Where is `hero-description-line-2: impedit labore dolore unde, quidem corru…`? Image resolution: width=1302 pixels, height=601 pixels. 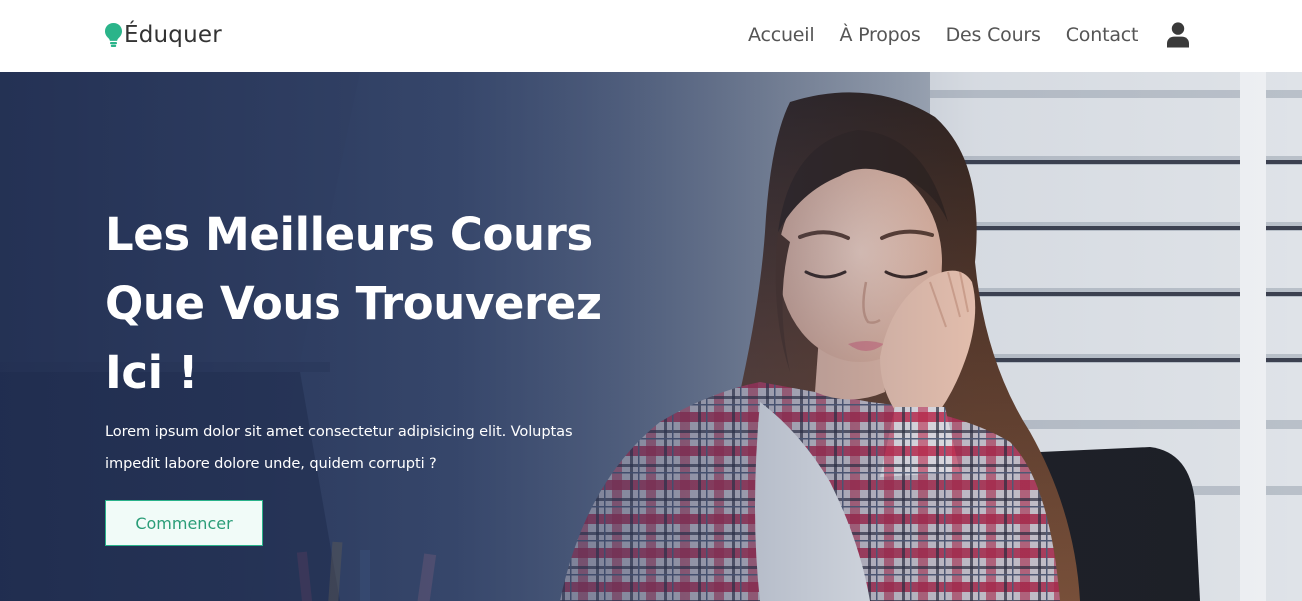
hero-description-line-2: impedit labore dolore unde, quidem corru… is located at coordinates (271, 463).